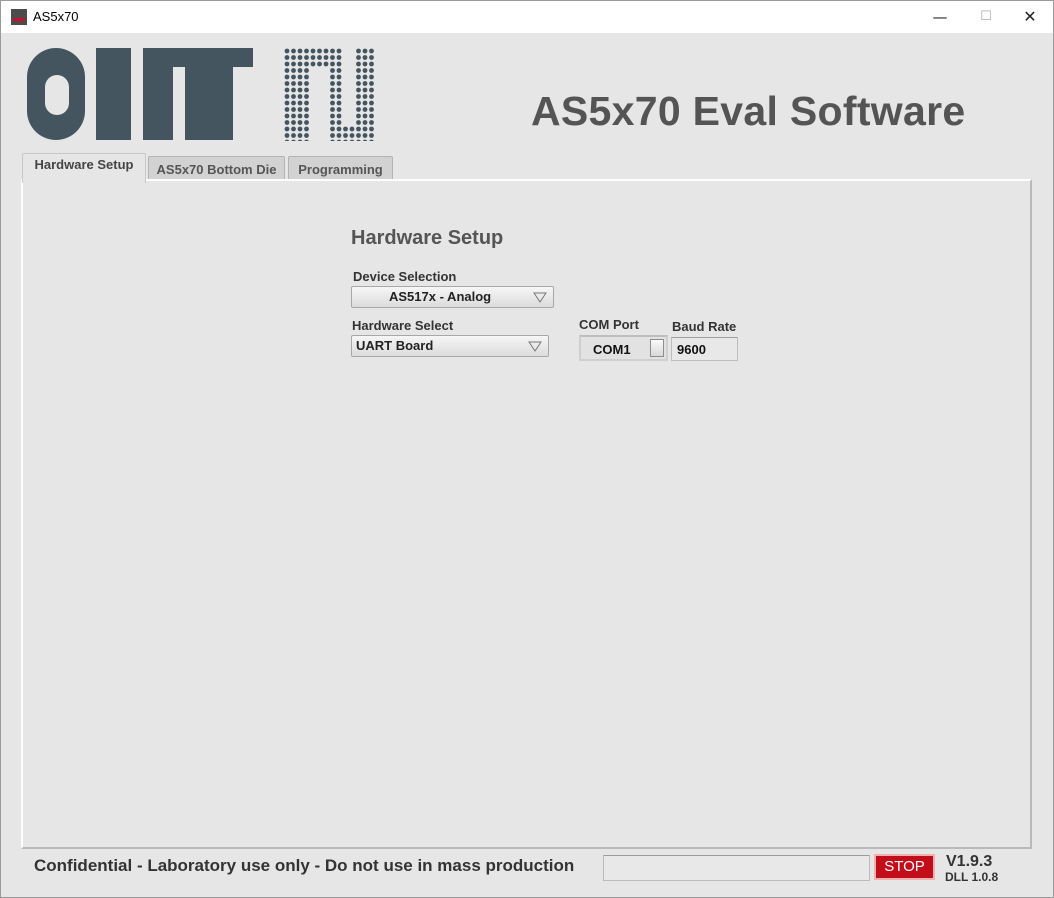 This screenshot has height=898, width=1054. What do you see at coordinates (427, 238) in the screenshot?
I see `section-heading: Hardware Setup` at bounding box center [427, 238].